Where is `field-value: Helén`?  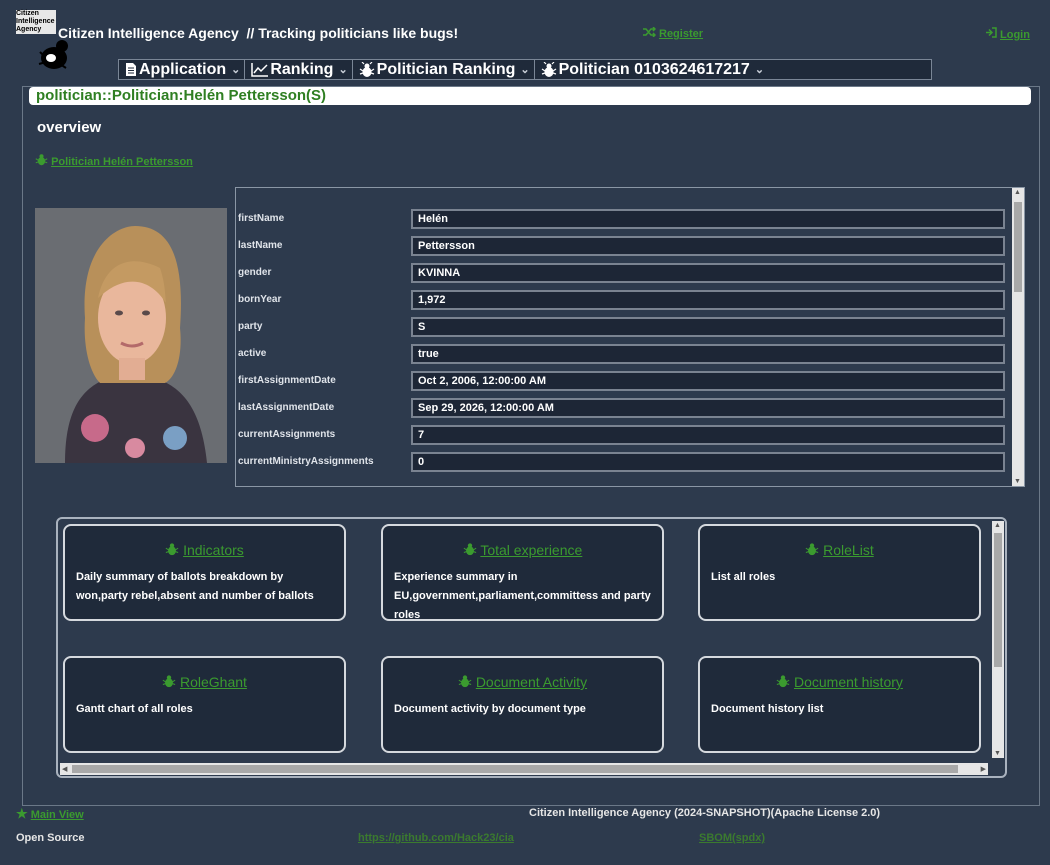
field-value: Helén is located at coordinates (708, 219).